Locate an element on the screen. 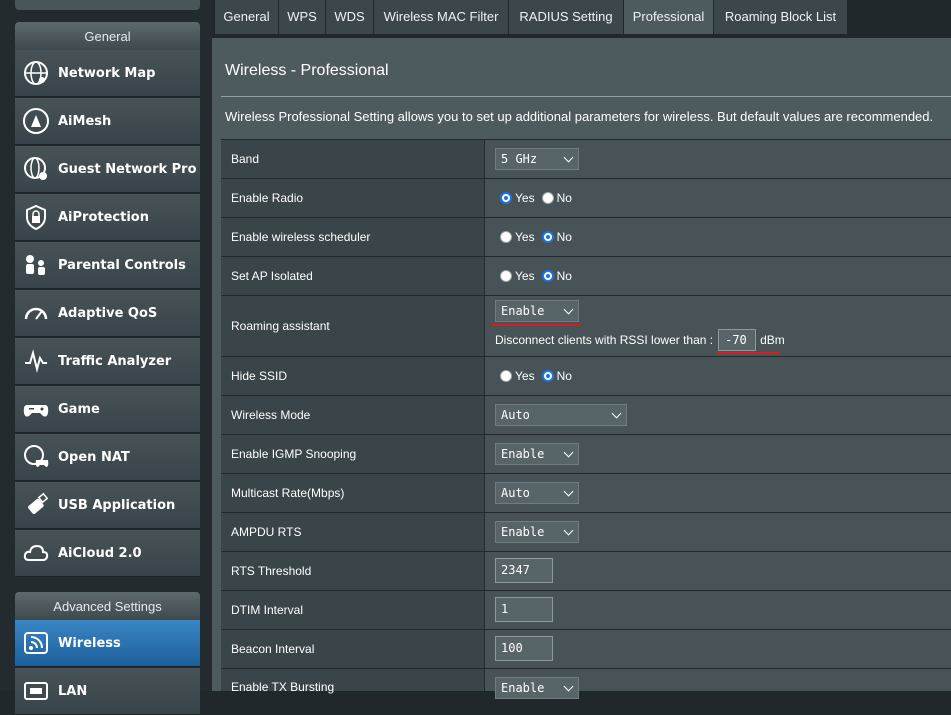 The image size is (951, 715). sidebar-item-traffic-analyzer: Traffic Analyzer is located at coordinates (107, 361).